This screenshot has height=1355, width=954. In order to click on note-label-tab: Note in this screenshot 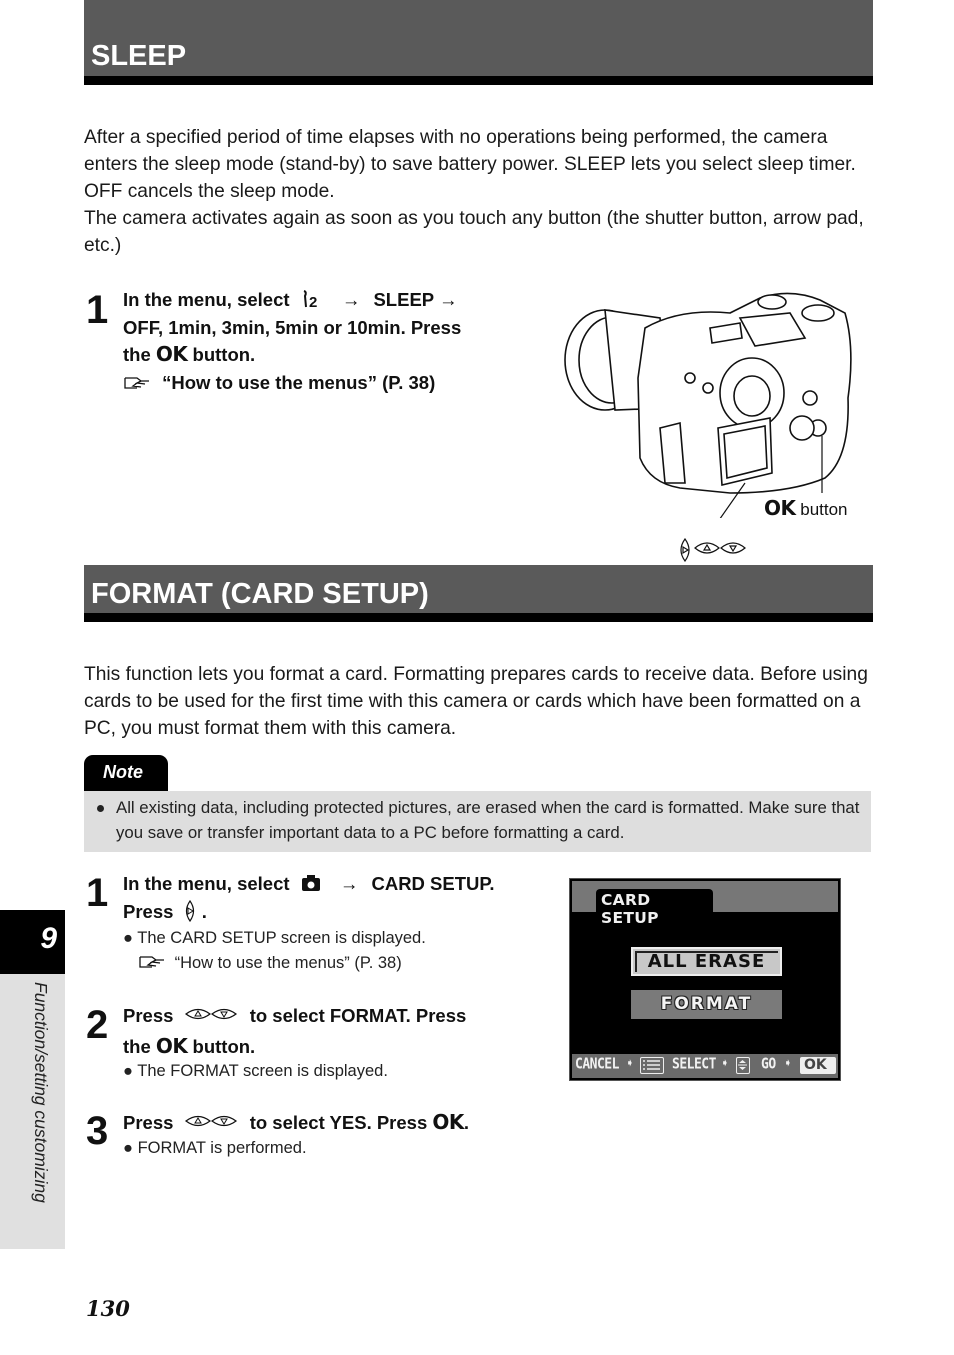, I will do `click(126, 773)`.